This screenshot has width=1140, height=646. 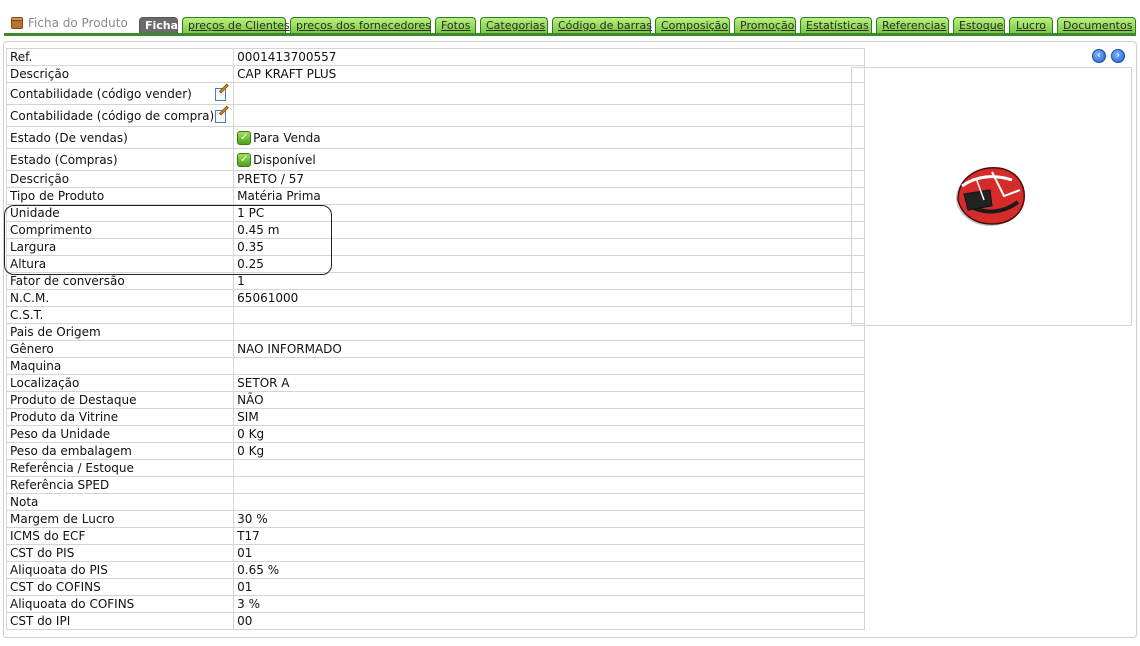 I want to click on row-label: Margem de Lucro, so click(x=120, y=519).